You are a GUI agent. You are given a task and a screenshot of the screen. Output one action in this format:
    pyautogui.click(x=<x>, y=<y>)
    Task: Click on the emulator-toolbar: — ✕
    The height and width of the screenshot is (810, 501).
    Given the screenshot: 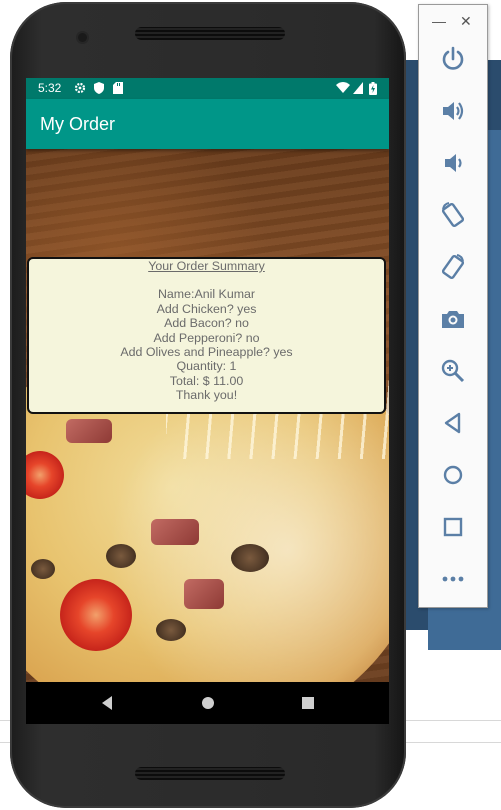 What is the action you would take?
    pyautogui.click(x=453, y=306)
    